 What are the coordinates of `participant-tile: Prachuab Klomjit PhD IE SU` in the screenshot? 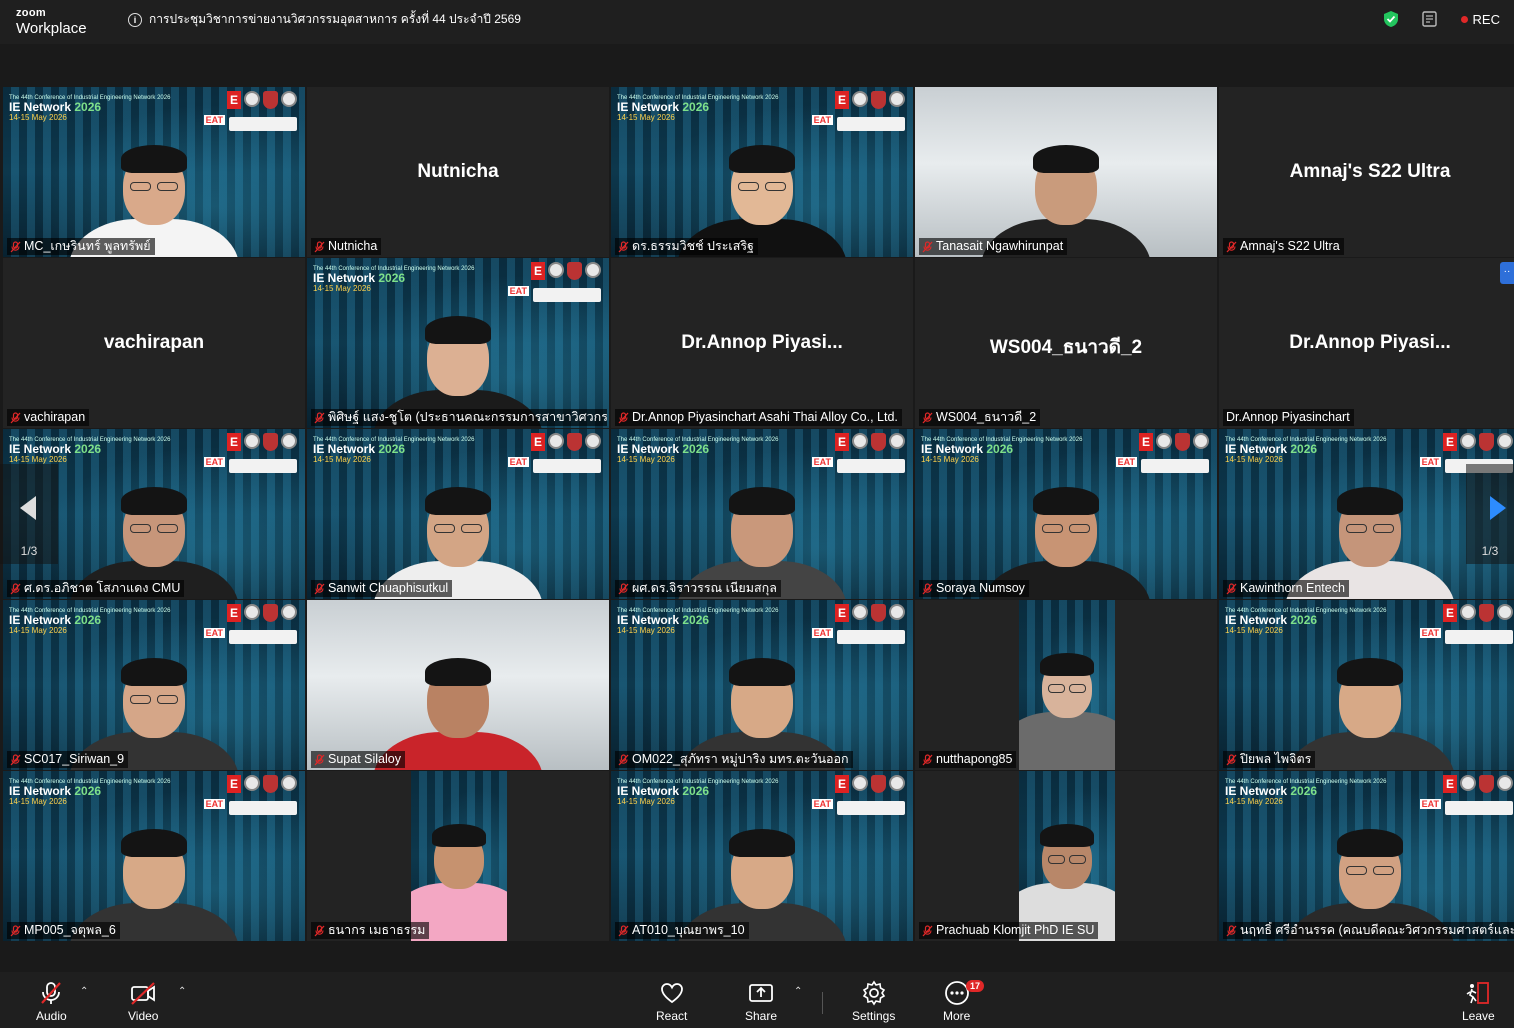 It's located at (1066, 856).